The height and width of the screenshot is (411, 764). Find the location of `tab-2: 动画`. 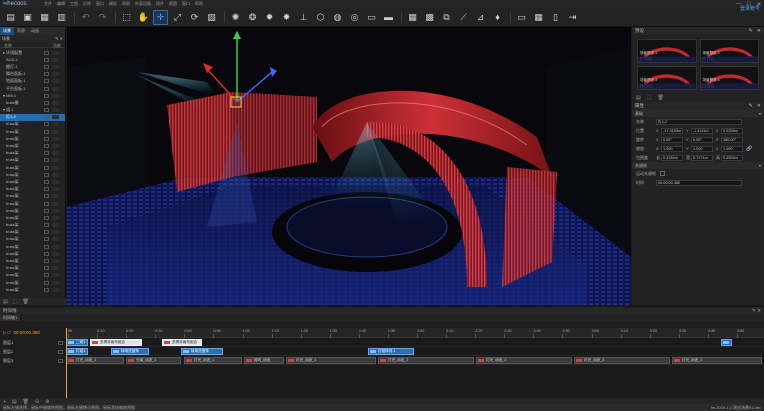

tab-2: 动画 is located at coordinates (35, 31).